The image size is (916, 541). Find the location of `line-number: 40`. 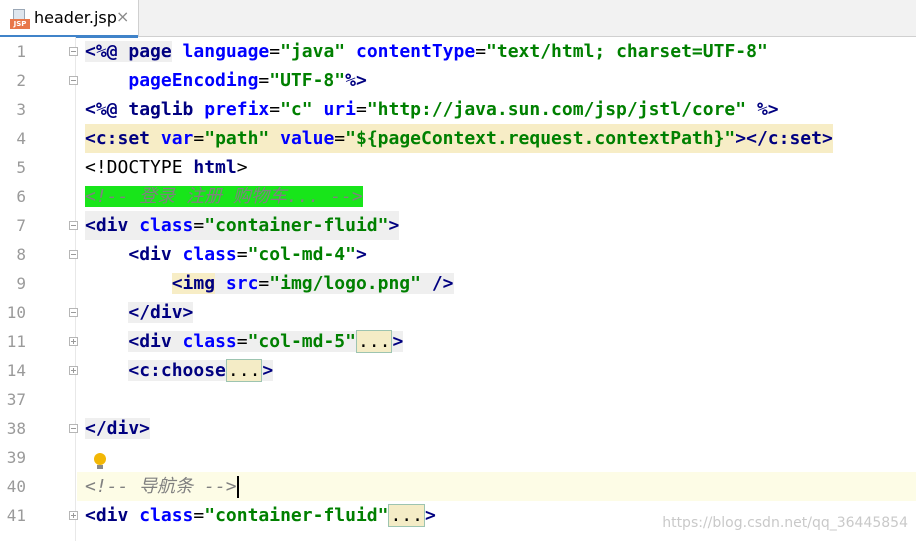

line-number: 40 is located at coordinates (16, 486).